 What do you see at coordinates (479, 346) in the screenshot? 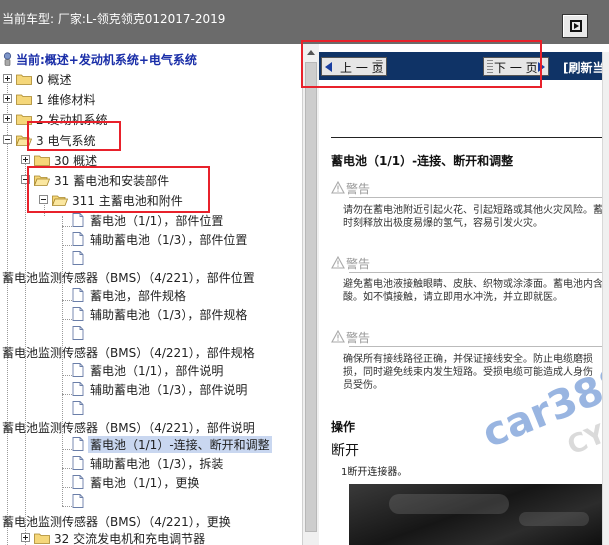
I see `warning-divider` at bounding box center [479, 346].